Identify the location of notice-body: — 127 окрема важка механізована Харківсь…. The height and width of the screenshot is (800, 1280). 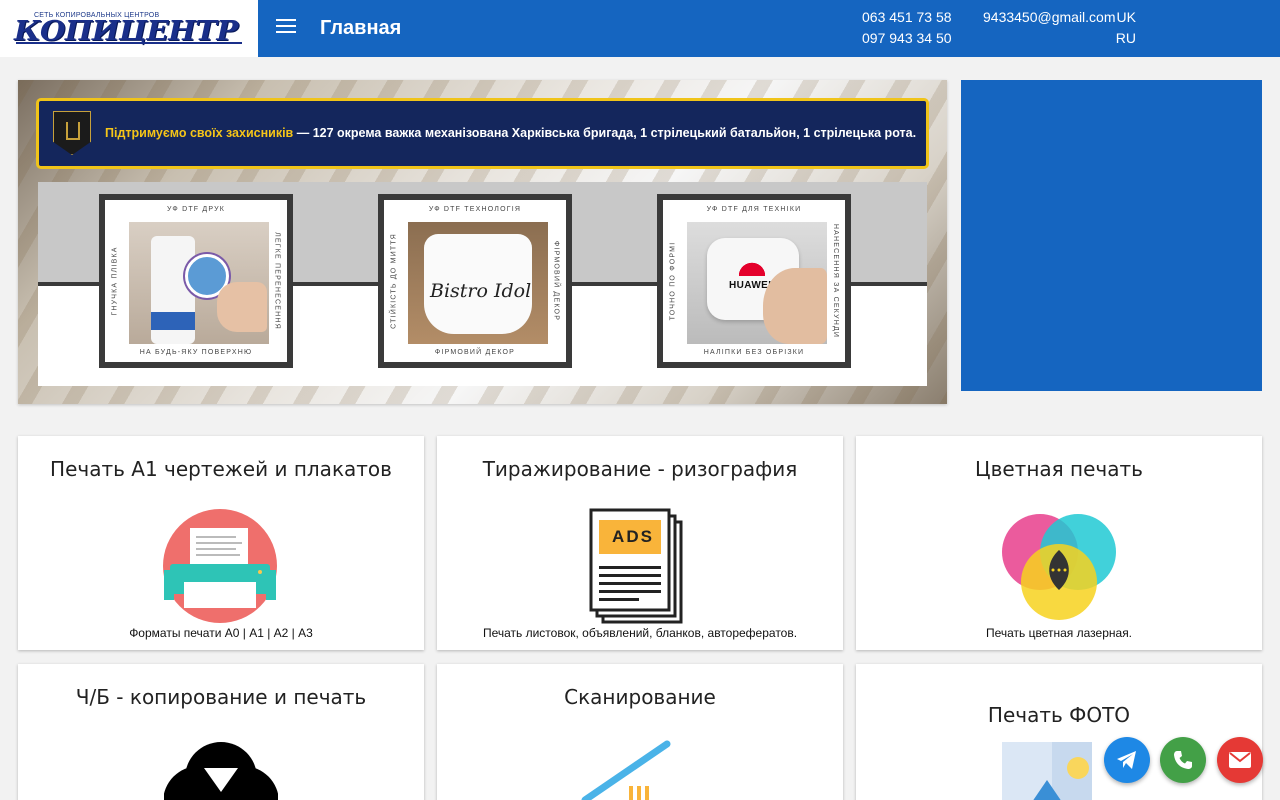
(605, 133).